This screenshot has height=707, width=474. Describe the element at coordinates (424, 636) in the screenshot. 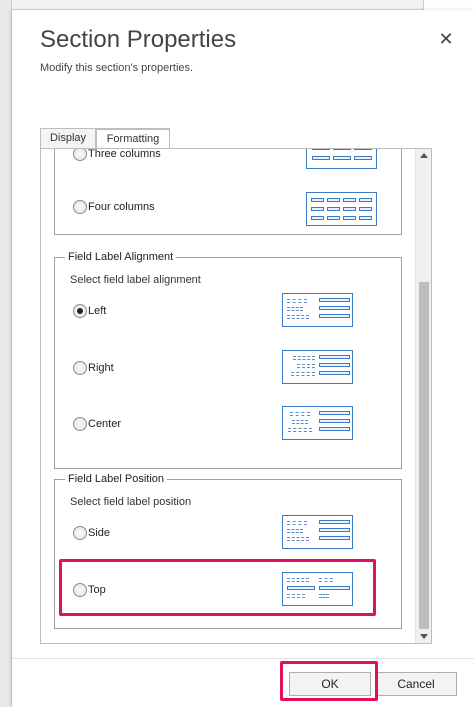

I see `scroll-down-arrow-icon` at that location.